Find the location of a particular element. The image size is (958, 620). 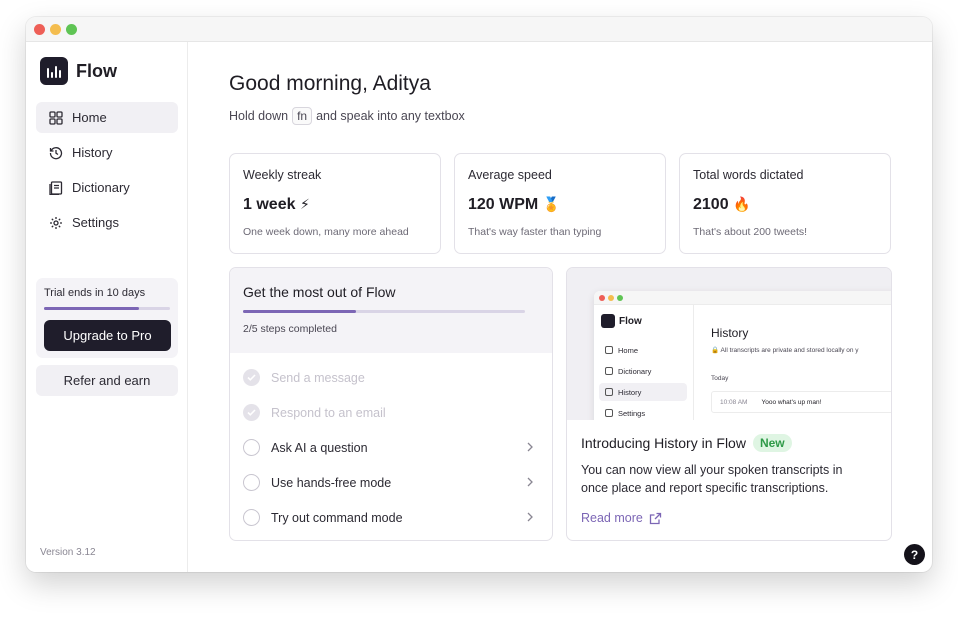

sidebar-nav: Home History Dictionary Settings is located at coordinates (107, 172).